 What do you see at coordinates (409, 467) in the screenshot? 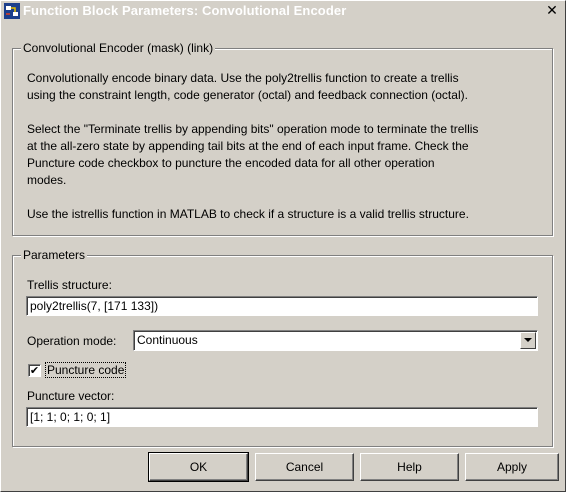
I see `help-button: Help` at bounding box center [409, 467].